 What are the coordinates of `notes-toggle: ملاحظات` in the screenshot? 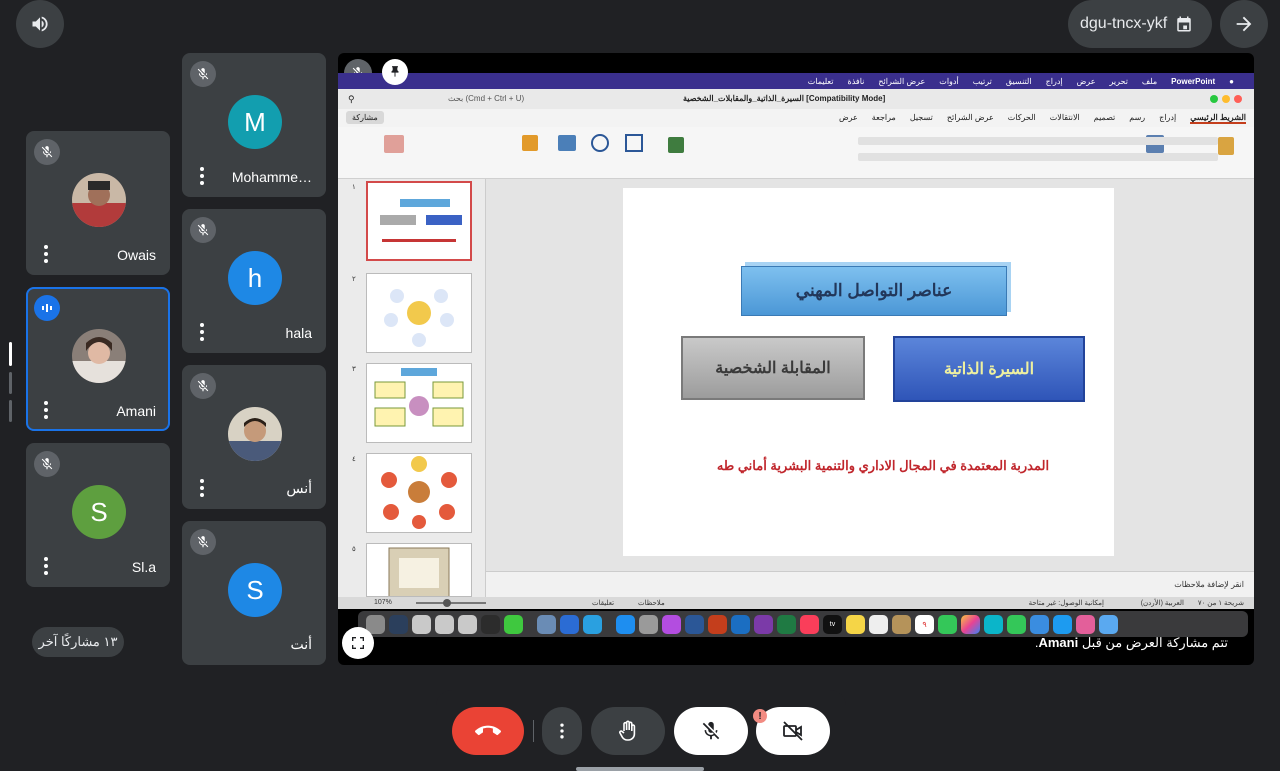 It's located at (651, 603).